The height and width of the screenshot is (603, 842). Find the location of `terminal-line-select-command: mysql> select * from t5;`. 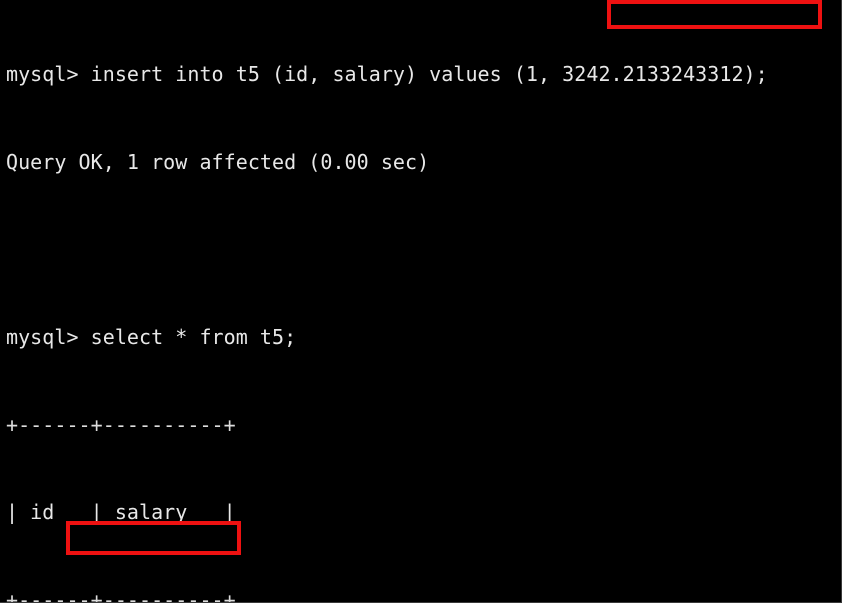

terminal-line-select-command: mysql> select * from t5; is located at coordinates (151, 337).